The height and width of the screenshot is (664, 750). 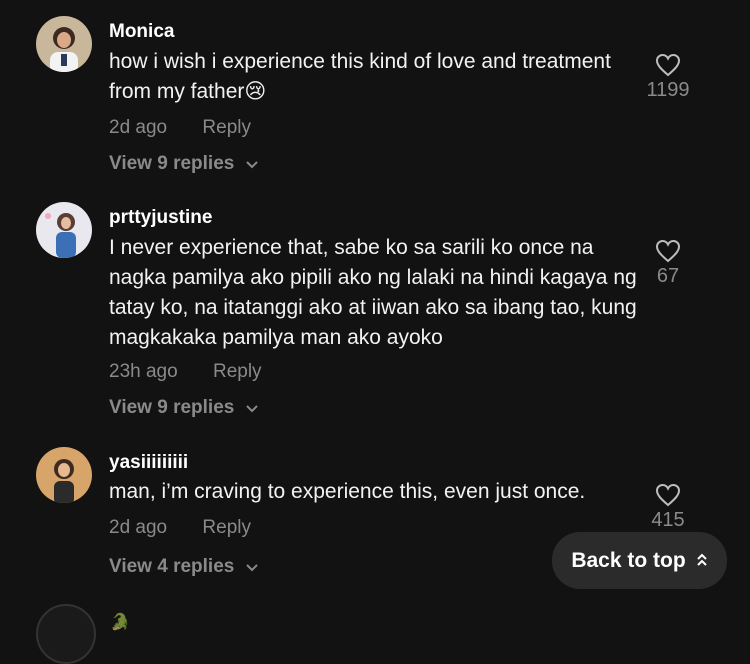 What do you see at coordinates (668, 507) in the screenshot?
I see `like-button: 415` at bounding box center [668, 507].